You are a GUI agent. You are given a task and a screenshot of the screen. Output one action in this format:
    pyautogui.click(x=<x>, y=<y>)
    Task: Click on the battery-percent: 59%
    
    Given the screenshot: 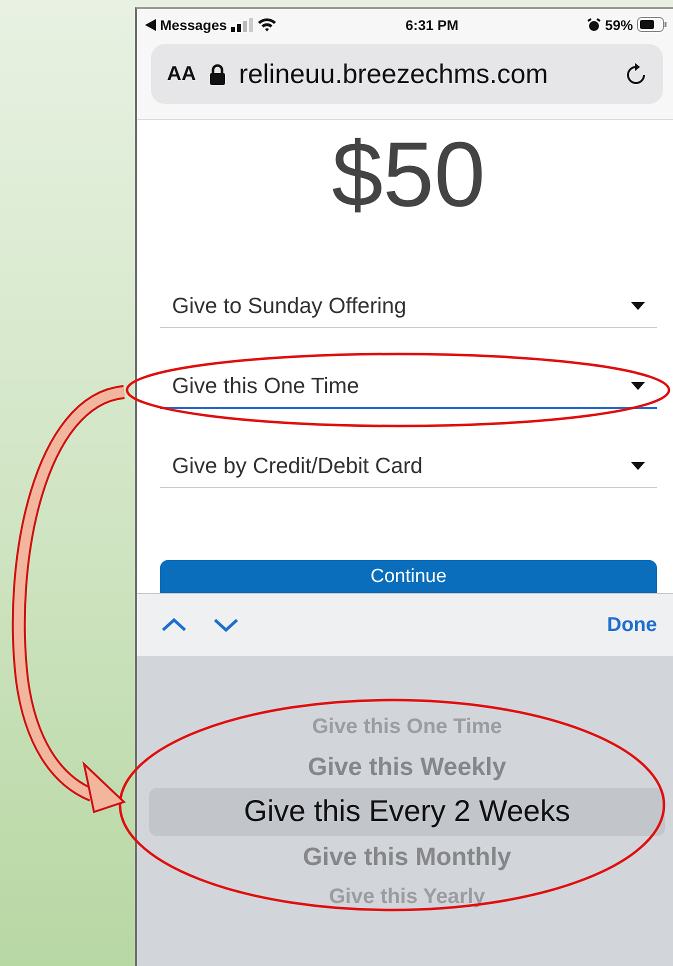 What is the action you would take?
    pyautogui.click(x=619, y=24)
    